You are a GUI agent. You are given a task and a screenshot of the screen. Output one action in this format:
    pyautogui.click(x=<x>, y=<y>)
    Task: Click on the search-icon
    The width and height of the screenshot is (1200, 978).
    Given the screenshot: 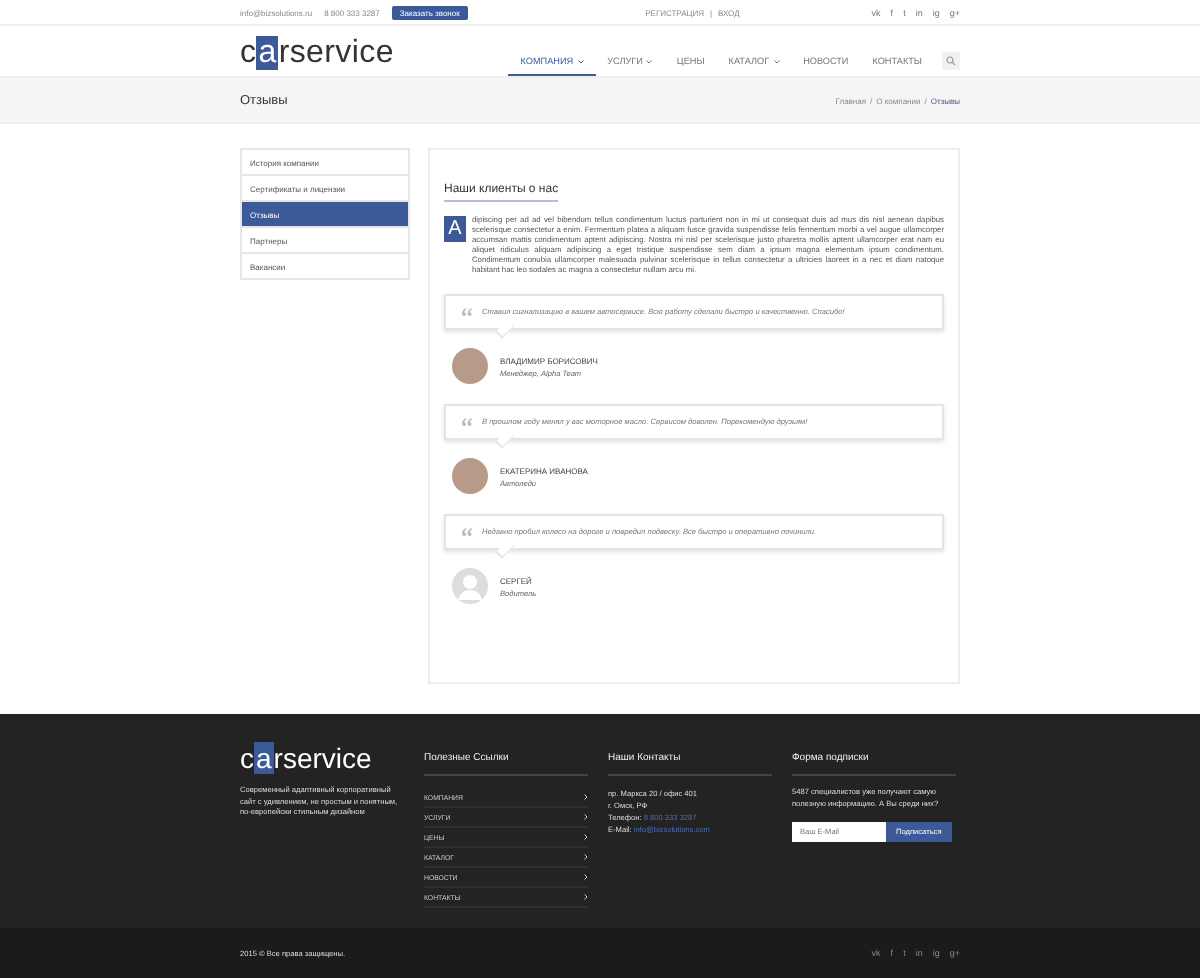 What is the action you would take?
    pyautogui.click(x=951, y=60)
    